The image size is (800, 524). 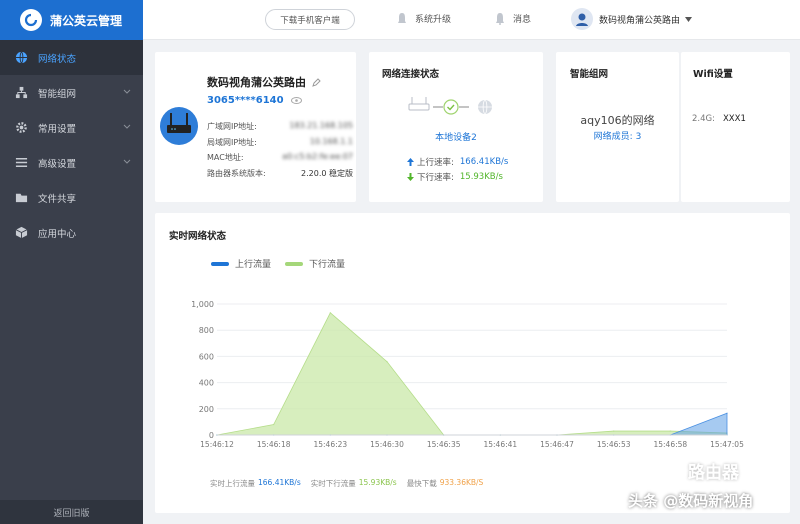 I want to click on router-image, so click(x=179, y=126).